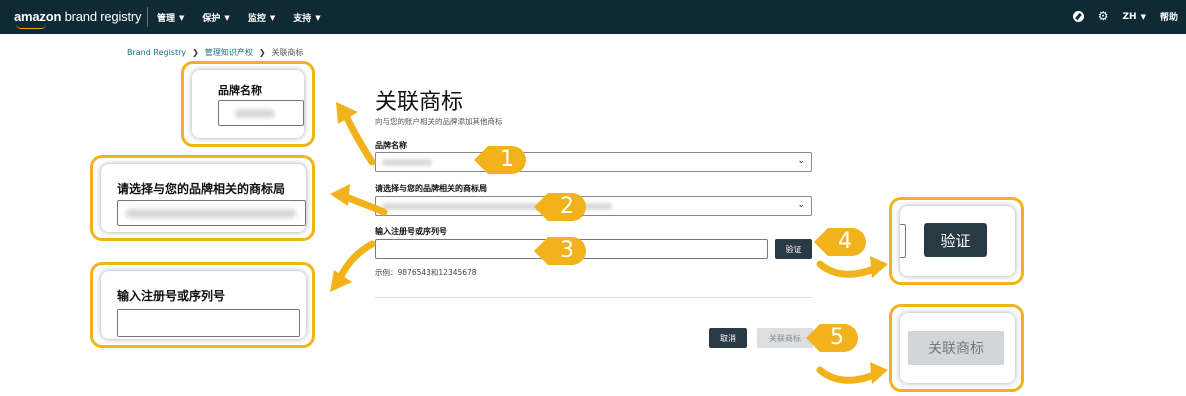 The height and width of the screenshot is (396, 1186). Describe the element at coordinates (419, 102) in the screenshot. I see `page-title: 关联商标` at that location.